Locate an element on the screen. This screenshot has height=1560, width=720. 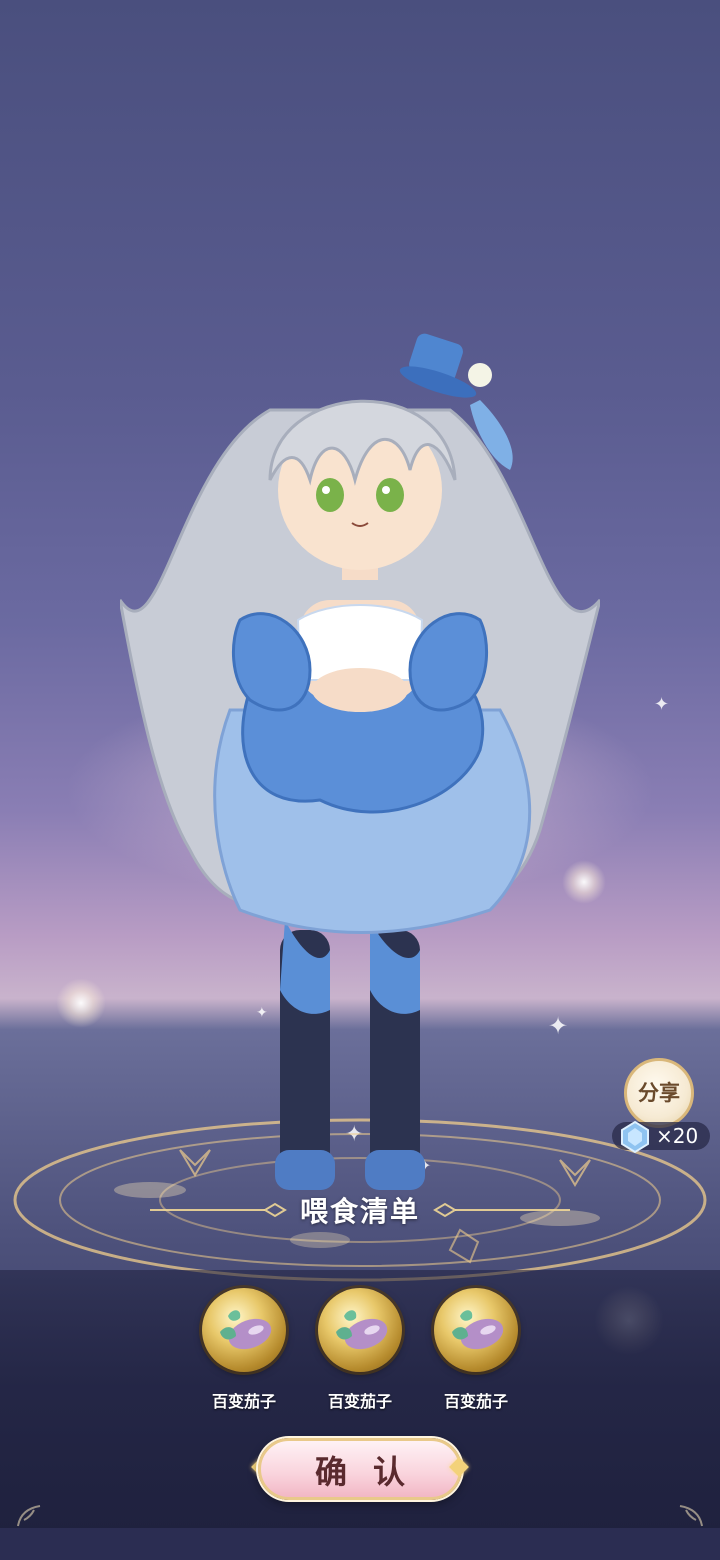
feed-list-title: 喂食清单 is located at coordinates (359, 1211).